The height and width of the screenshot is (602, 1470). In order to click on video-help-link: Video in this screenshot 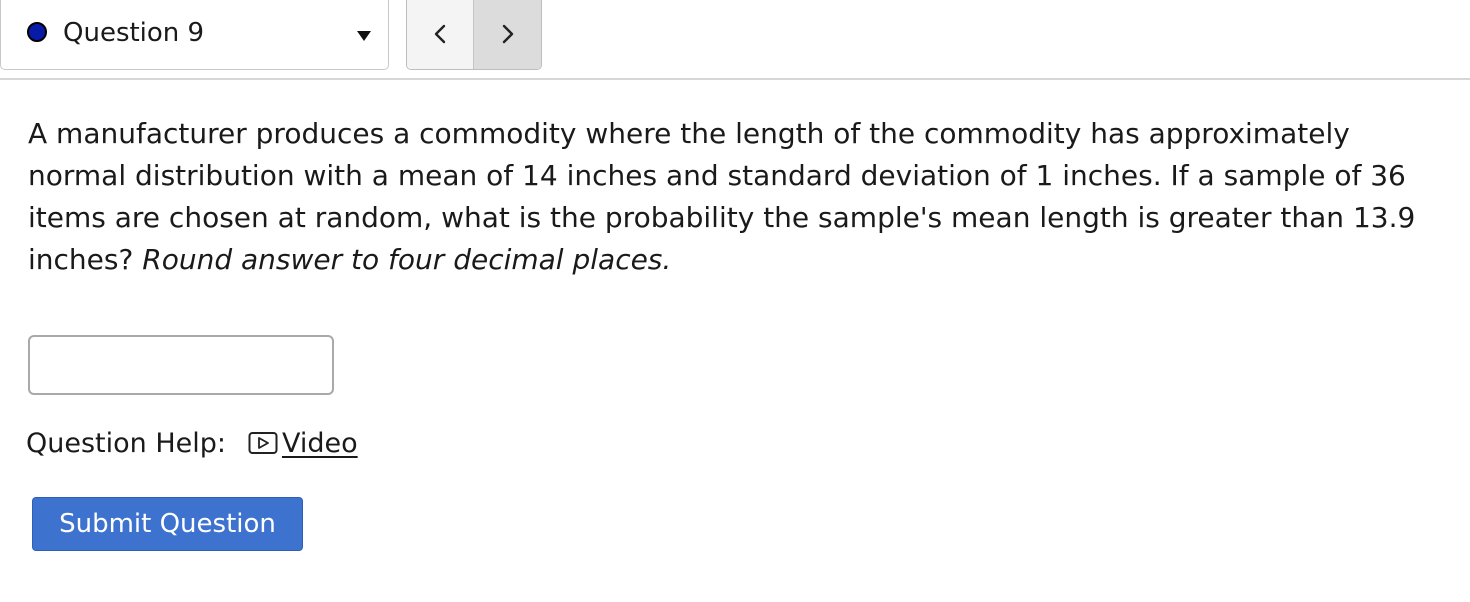, I will do `click(303, 443)`.